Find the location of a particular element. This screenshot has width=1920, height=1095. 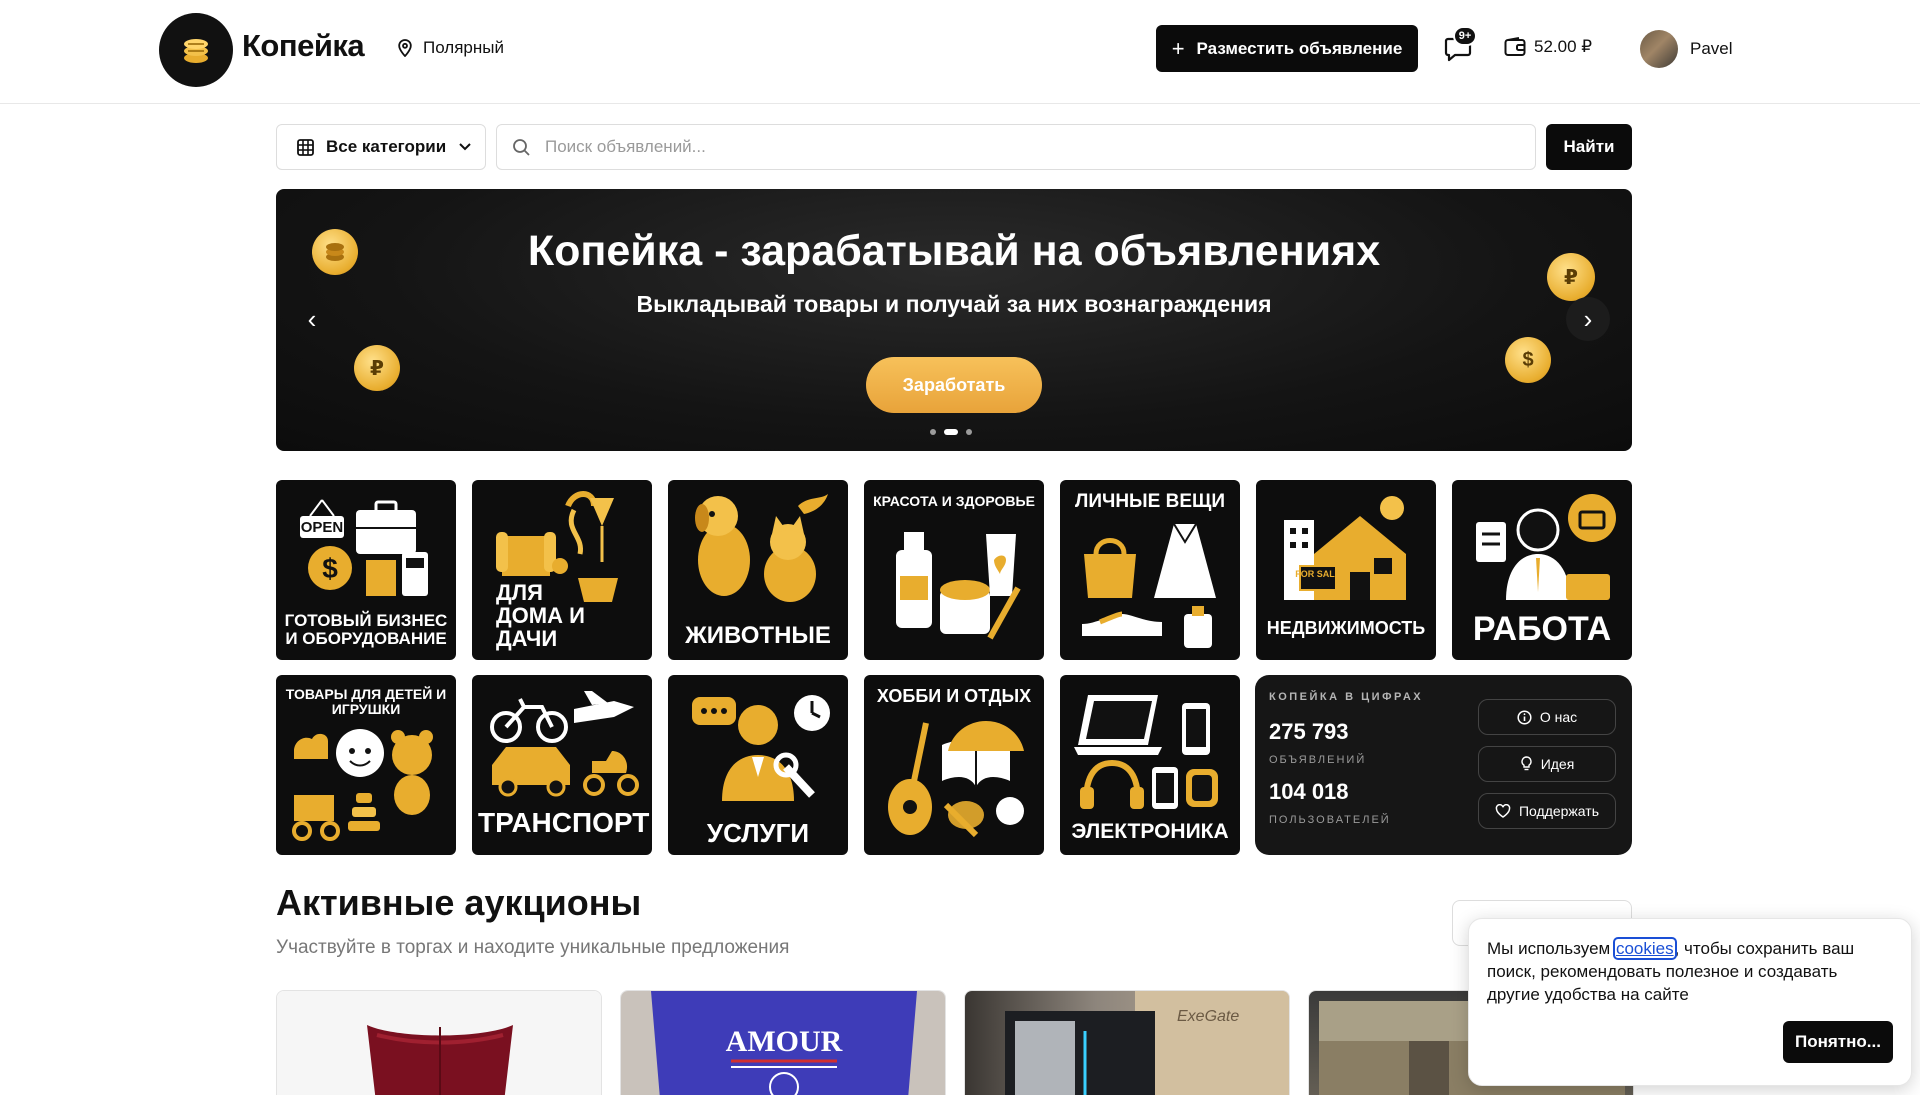

wallet-balance: 52.00 ₽ is located at coordinates (1548, 47).